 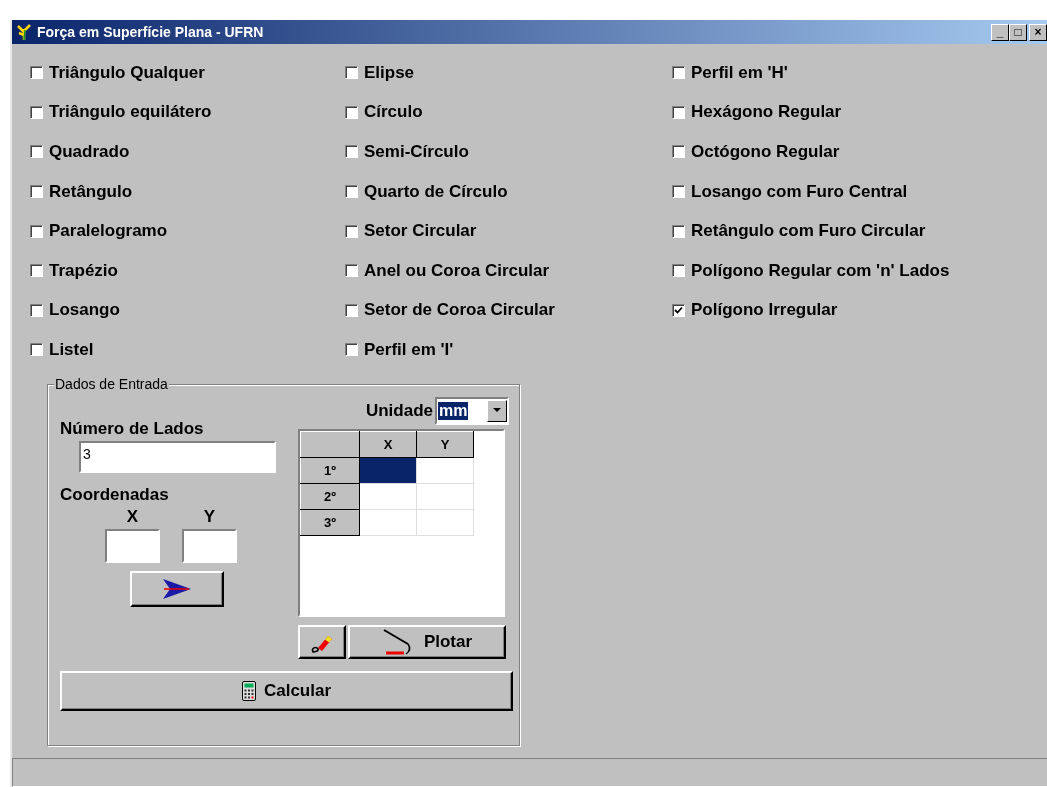 What do you see at coordinates (472, 410) in the screenshot?
I see `unit-dropdown: mm` at bounding box center [472, 410].